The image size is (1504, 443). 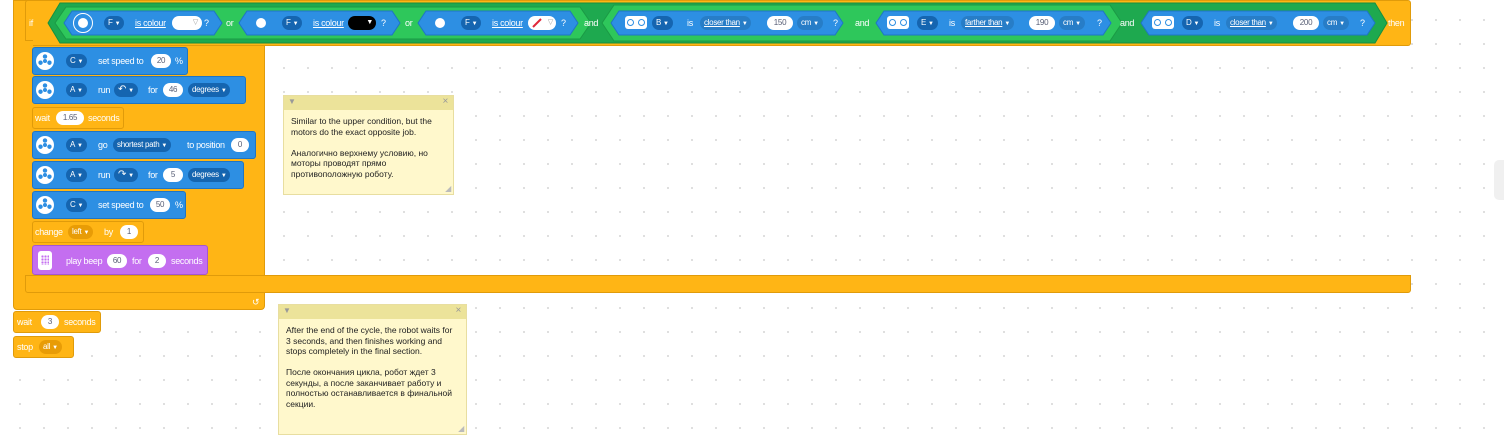 I want to click on b8-unit: seconds, so click(x=187, y=261).